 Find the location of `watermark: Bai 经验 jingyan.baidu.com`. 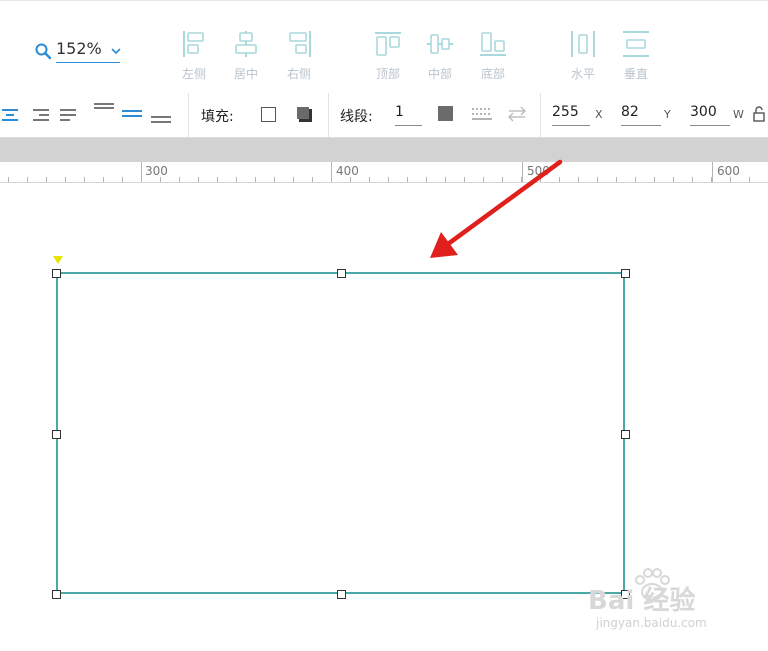

watermark: Bai 经验 jingyan.baidu.com is located at coordinates (673, 603).